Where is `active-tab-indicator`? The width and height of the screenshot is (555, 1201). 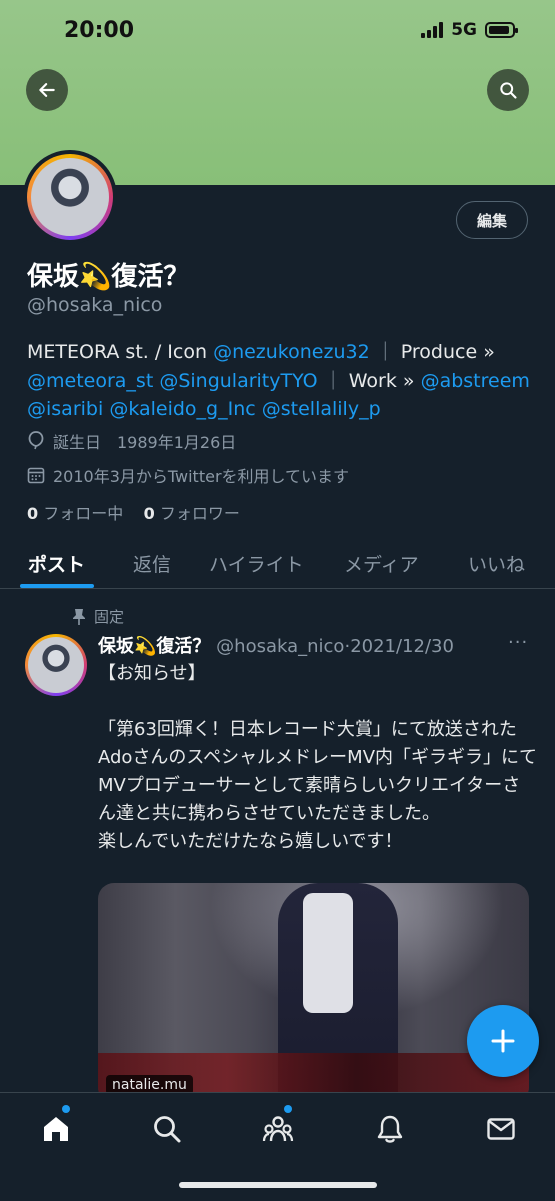 active-tab-indicator is located at coordinates (57, 586).